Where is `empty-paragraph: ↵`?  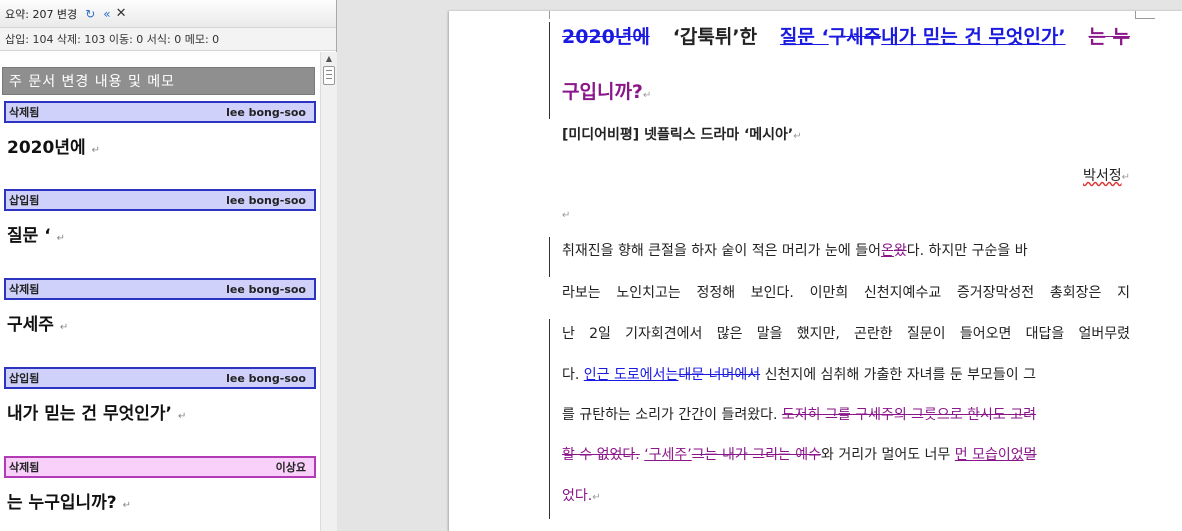 empty-paragraph: ↵ is located at coordinates (566, 215).